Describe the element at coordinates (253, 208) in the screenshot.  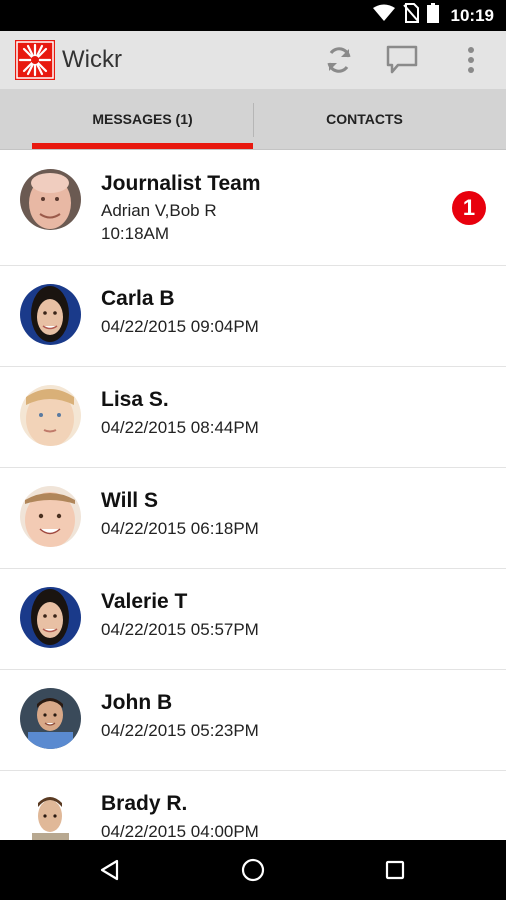
I see `conversation-row: Journalist Team Adrian V,Bob R 10:18AM 1` at that location.